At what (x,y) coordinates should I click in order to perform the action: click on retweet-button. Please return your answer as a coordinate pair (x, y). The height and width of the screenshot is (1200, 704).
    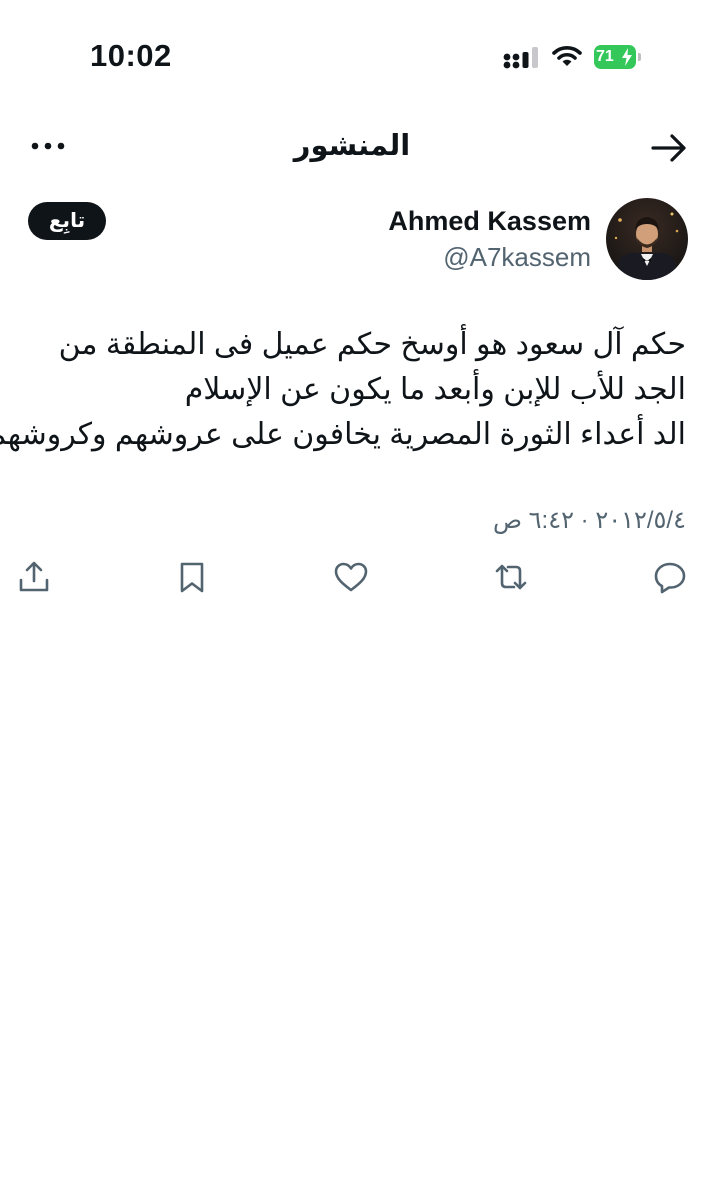
    Looking at the image, I should click on (511, 578).